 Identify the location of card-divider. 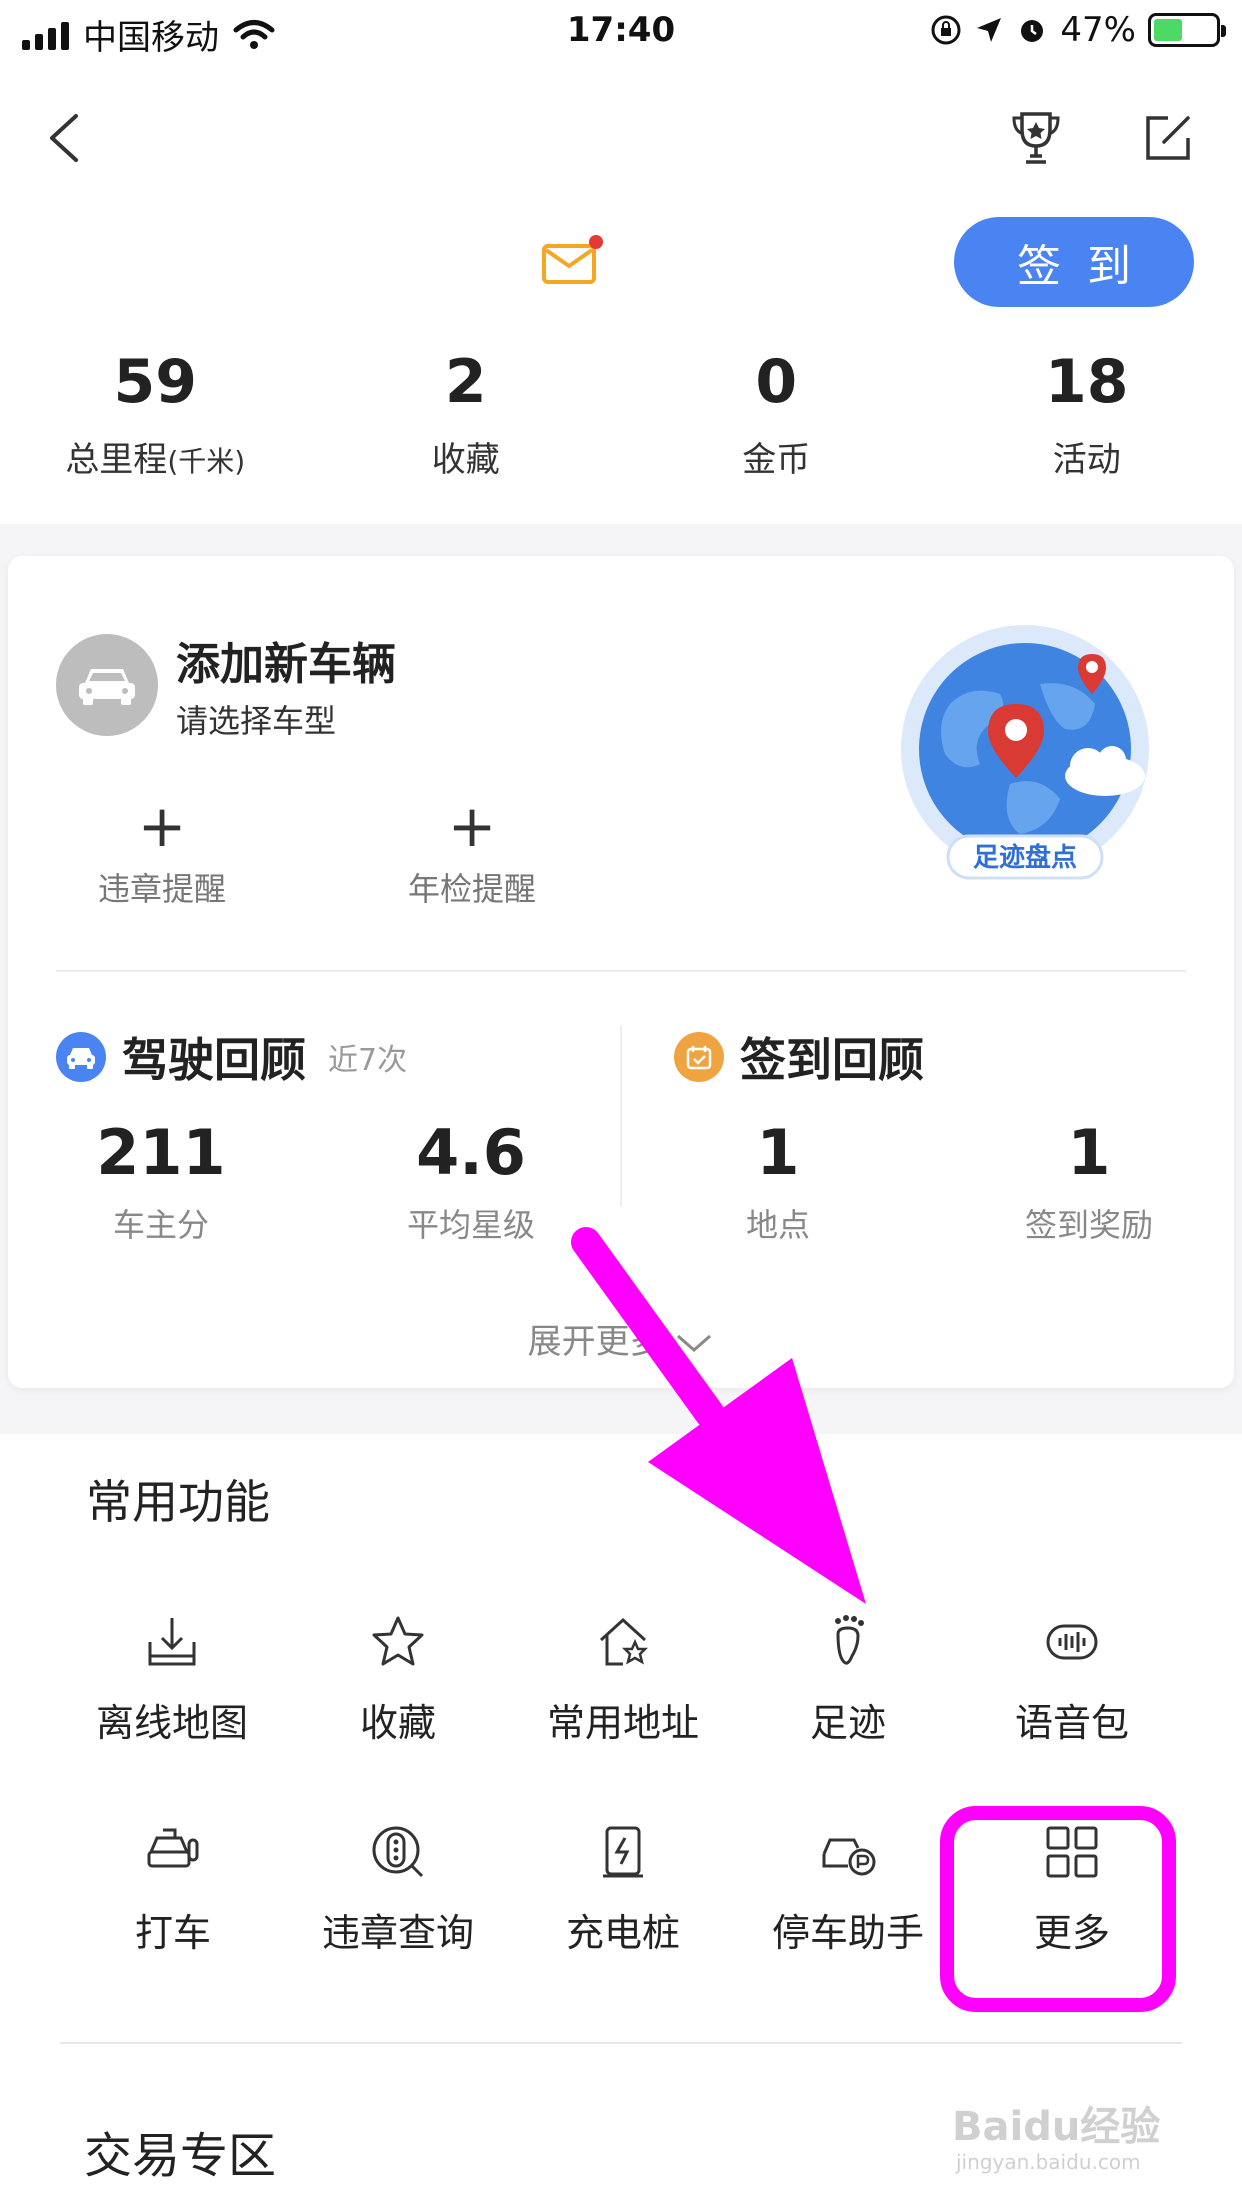
(621, 971).